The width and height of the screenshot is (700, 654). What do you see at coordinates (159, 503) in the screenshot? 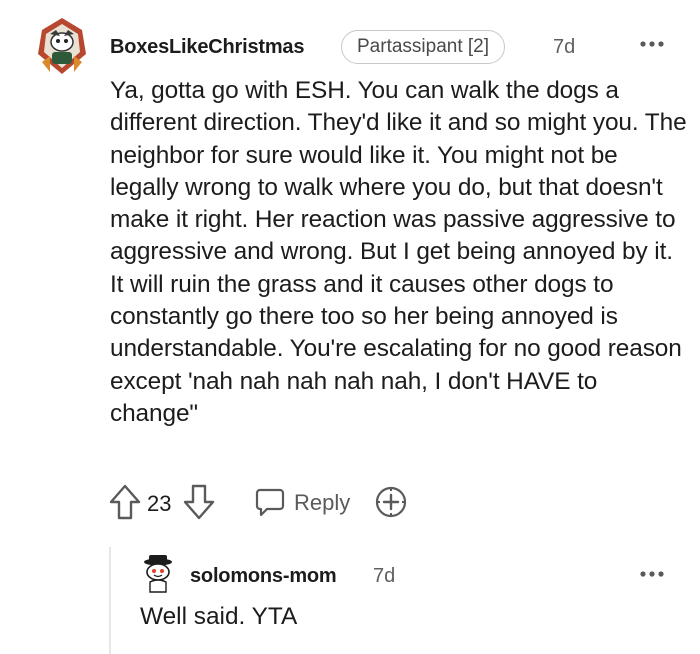
I see `vote-score: 23` at bounding box center [159, 503].